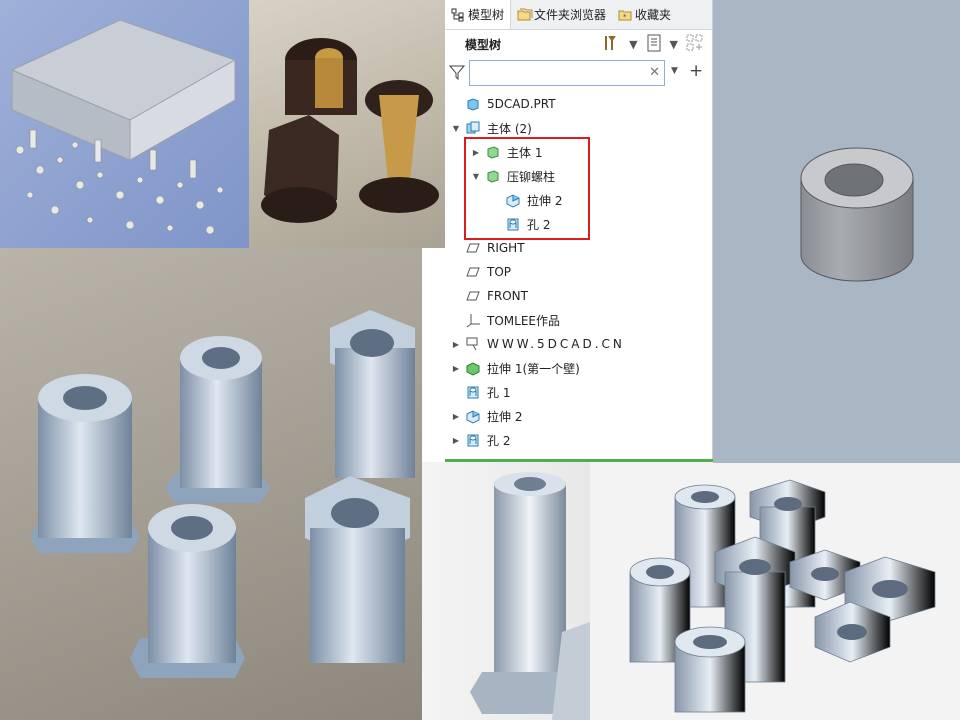 The height and width of the screenshot is (720, 960). What do you see at coordinates (695, 44) in the screenshot?
I see `tree-columns-icon` at bounding box center [695, 44].